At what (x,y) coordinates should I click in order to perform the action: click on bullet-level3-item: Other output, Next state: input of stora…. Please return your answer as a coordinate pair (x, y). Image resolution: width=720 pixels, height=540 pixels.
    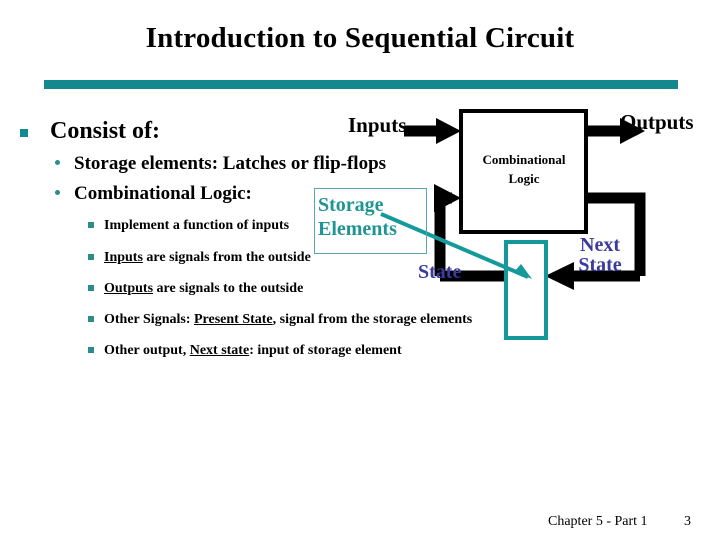
    Looking at the image, I should click on (291, 351).